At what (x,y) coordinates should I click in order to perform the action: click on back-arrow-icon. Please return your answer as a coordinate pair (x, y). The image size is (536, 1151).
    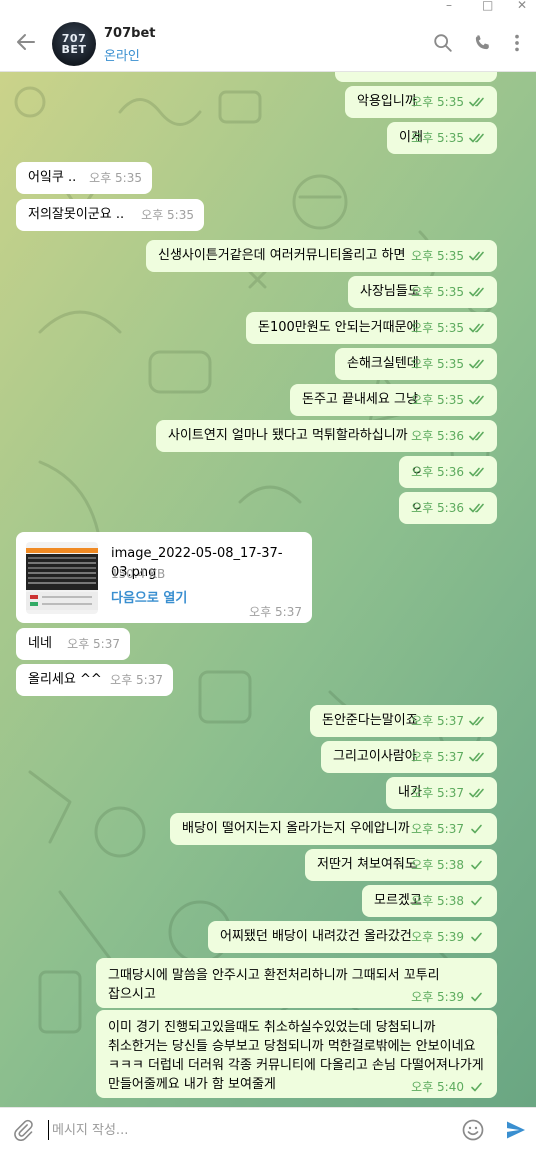
    Looking at the image, I should click on (26, 42).